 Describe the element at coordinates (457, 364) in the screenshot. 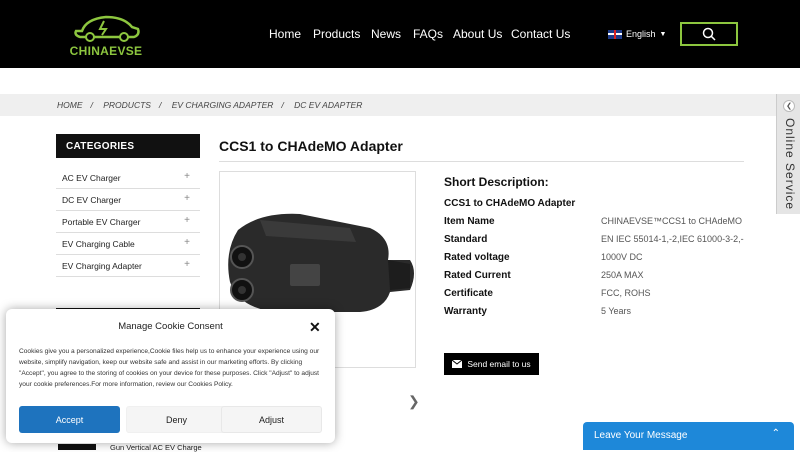

I see `envelope-icon` at that location.